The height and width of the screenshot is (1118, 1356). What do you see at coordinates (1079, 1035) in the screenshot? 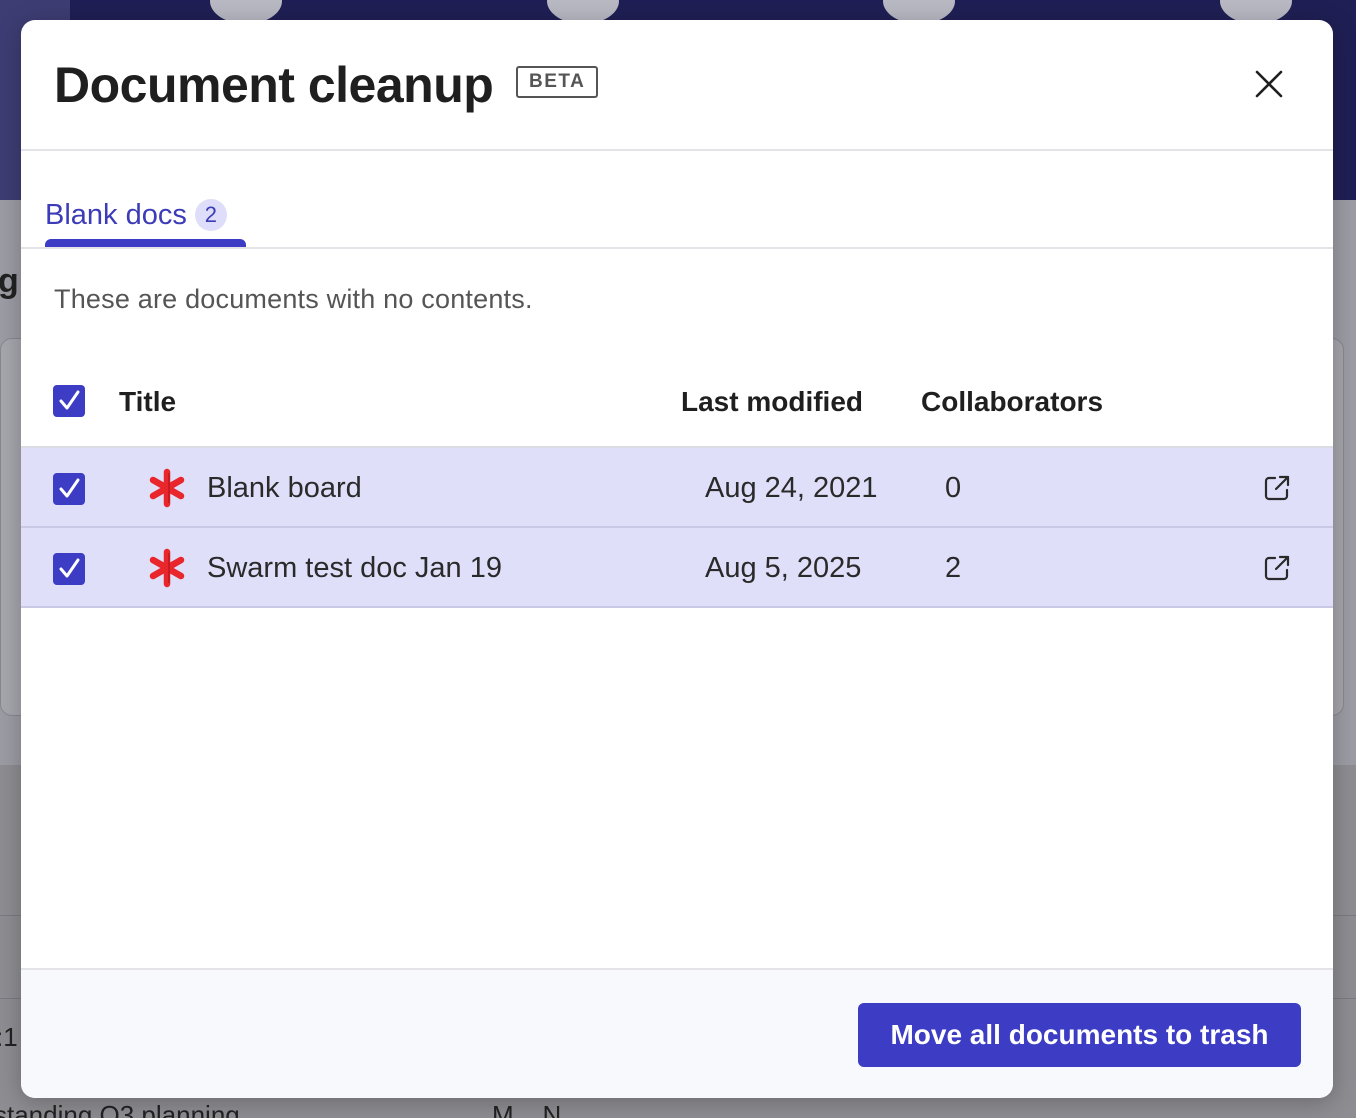
I see `move-all-to-trash-button: Move all documents to trash` at bounding box center [1079, 1035].